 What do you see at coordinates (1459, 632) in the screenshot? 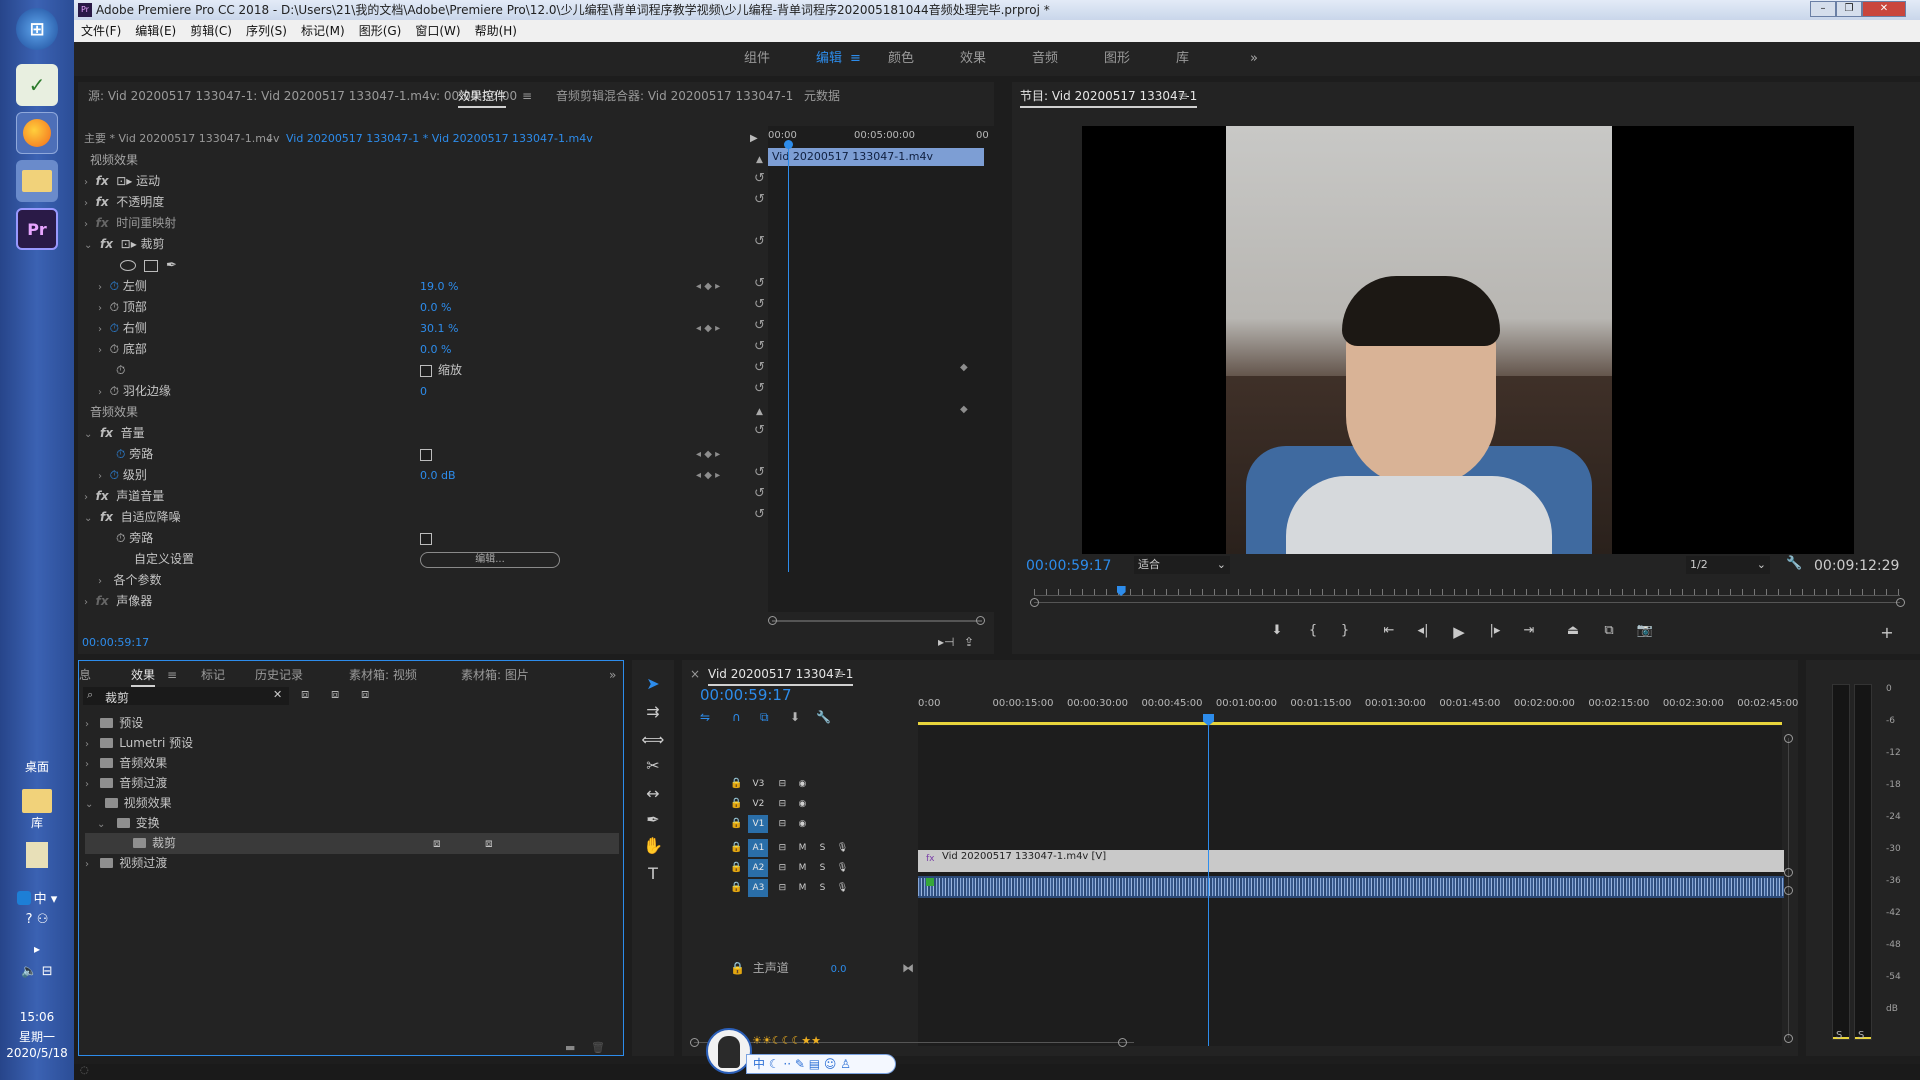
I see `play-icon: ▶` at bounding box center [1459, 632].